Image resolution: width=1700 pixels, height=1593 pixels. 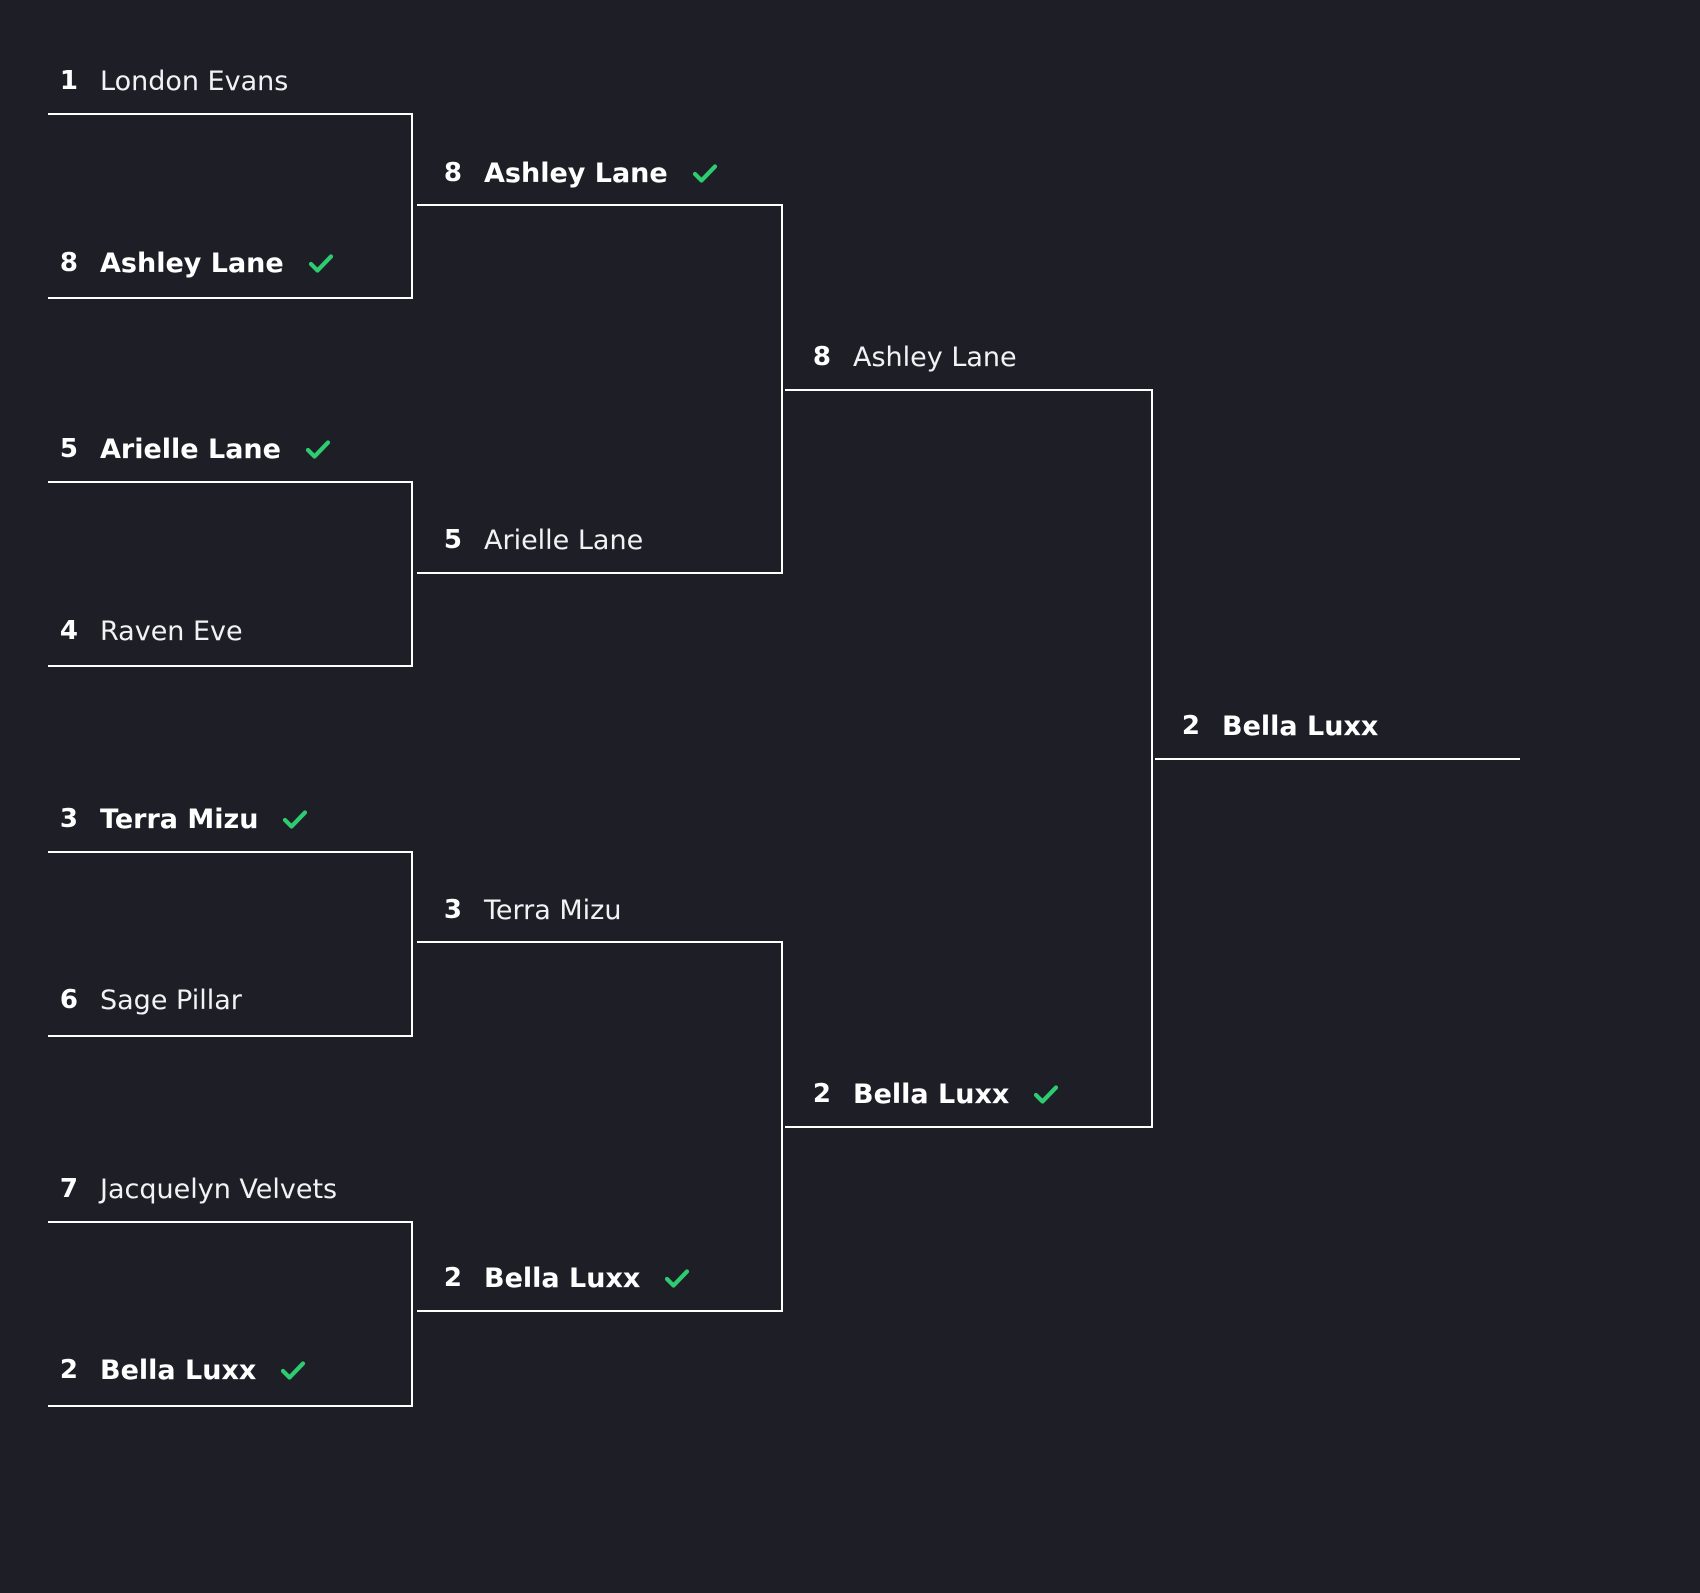 I want to click on bracket-slot-r3m1s2: 2 Bella Luxx, so click(x=931, y=1094).